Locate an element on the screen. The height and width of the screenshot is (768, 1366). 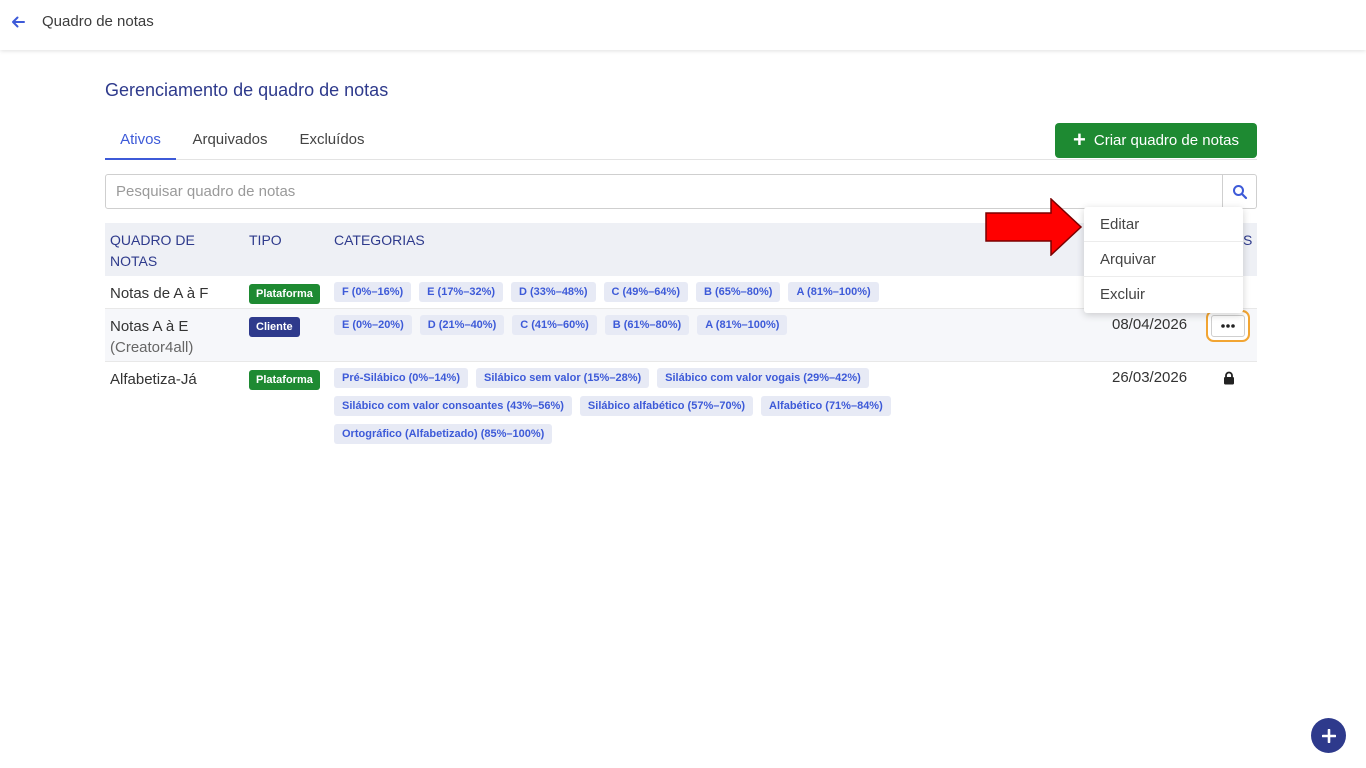
tab-excluidos: Excluídos is located at coordinates (332, 141).